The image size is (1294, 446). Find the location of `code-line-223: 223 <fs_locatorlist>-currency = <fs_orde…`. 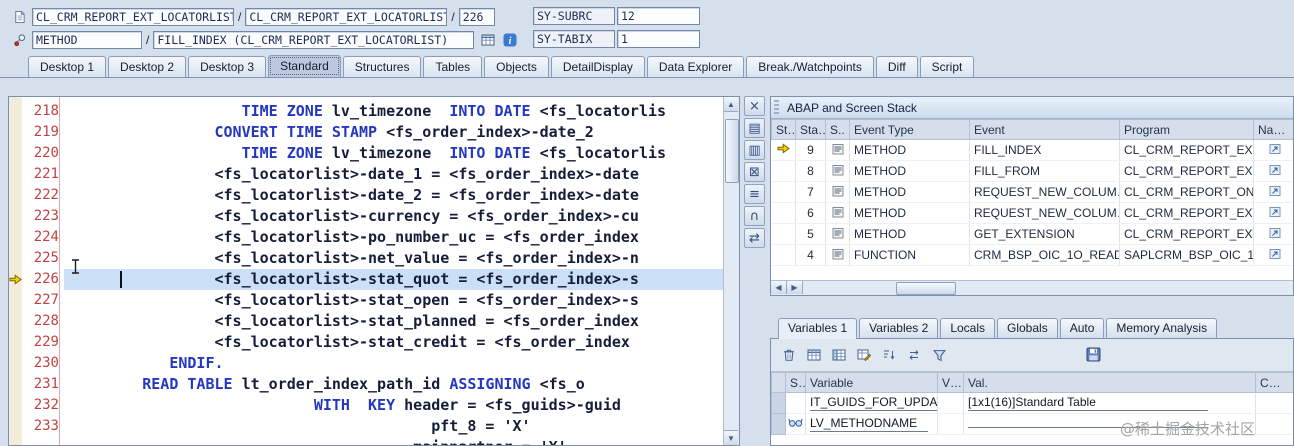

code-line-223: 223 <fs_locatorlist>-currency = <fs_orde… is located at coordinates (374, 216).